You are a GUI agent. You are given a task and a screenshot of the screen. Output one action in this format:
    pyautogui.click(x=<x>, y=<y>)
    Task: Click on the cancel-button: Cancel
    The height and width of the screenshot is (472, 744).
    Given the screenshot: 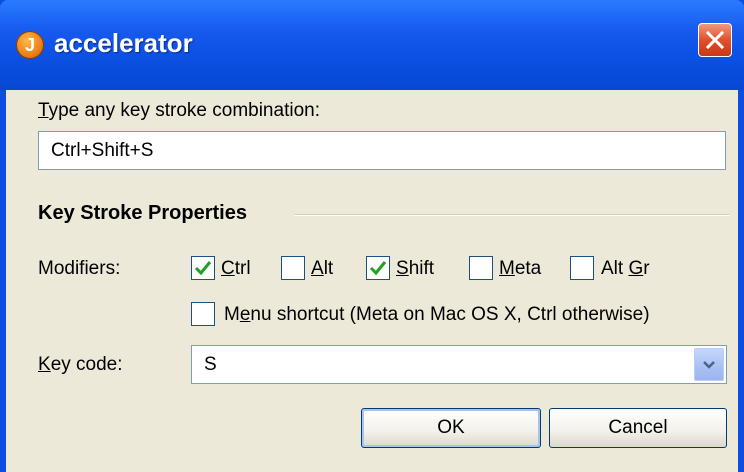 What is the action you would take?
    pyautogui.click(x=638, y=428)
    